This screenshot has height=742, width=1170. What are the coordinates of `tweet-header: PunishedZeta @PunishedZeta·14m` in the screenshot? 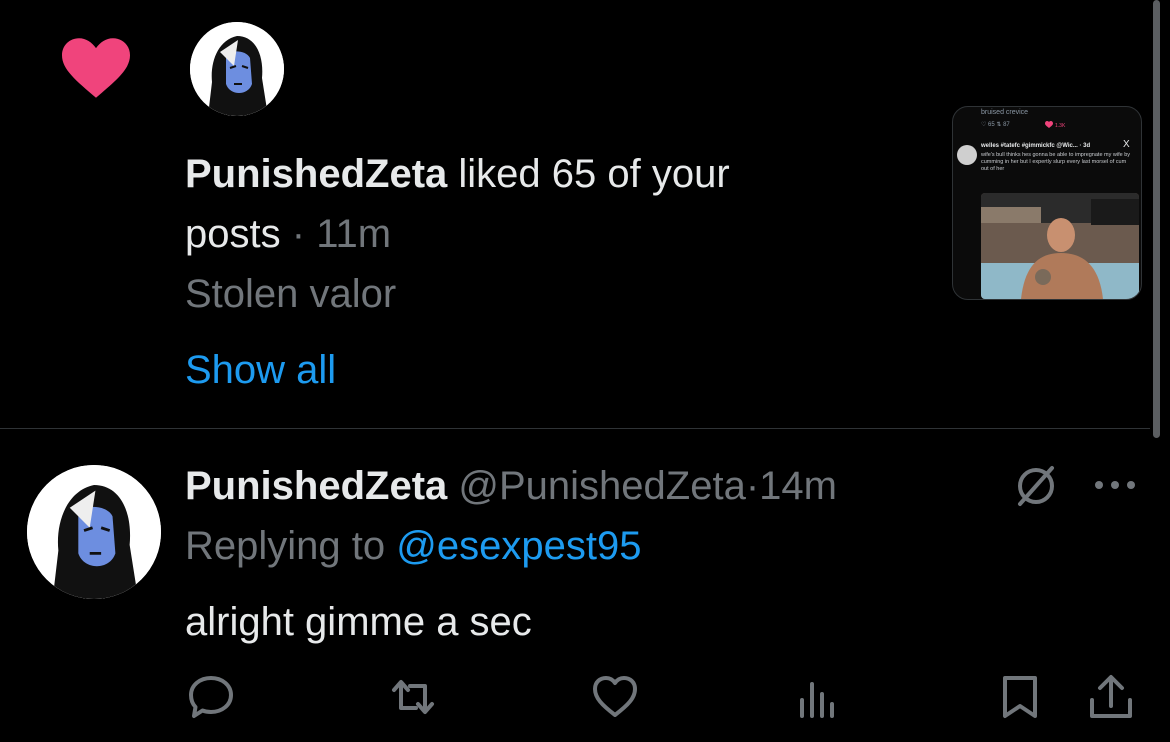 It's located at (511, 486).